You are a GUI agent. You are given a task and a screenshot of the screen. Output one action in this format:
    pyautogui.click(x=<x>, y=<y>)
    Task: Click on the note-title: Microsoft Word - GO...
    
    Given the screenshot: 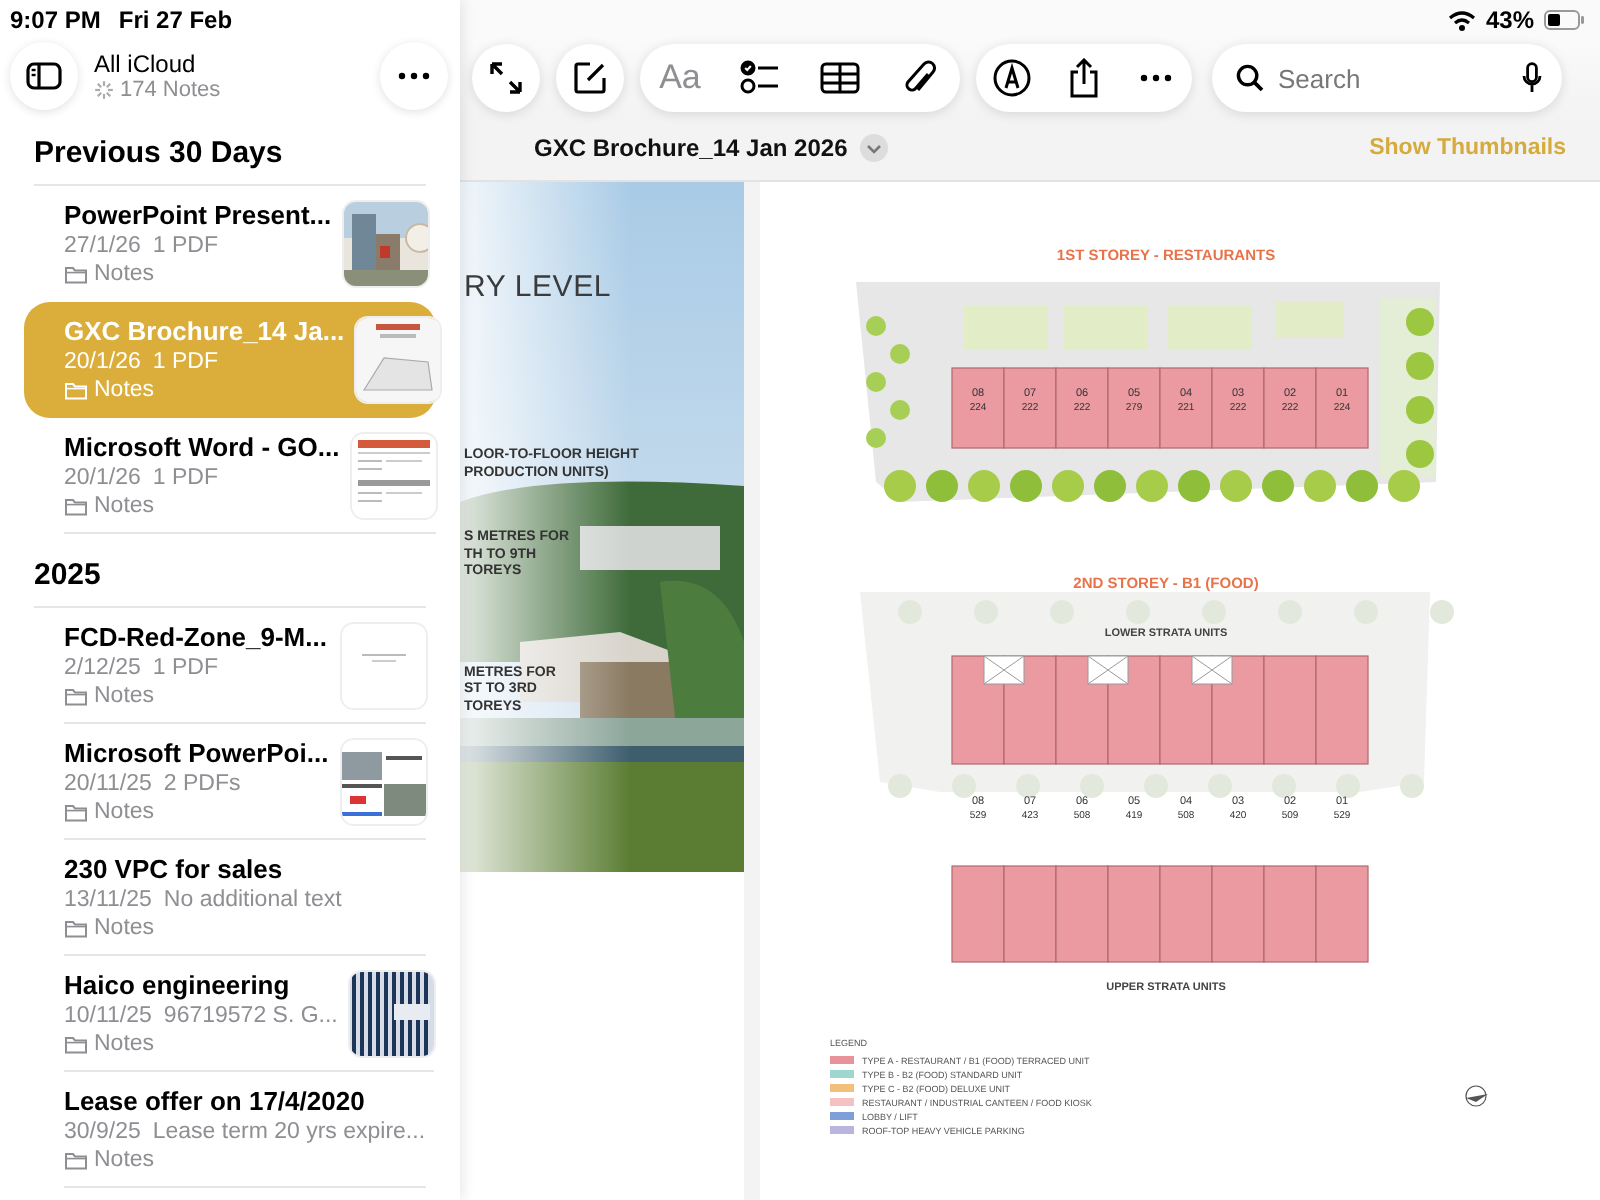 What is the action you would take?
    pyautogui.click(x=202, y=447)
    